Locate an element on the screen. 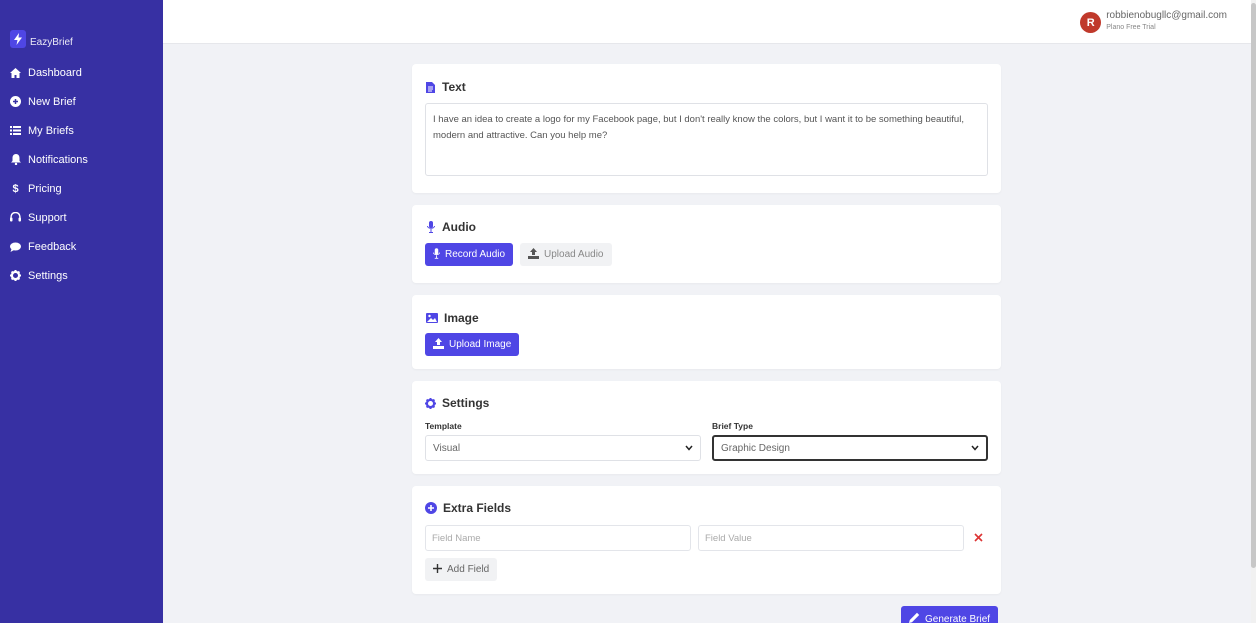 Image resolution: width=1256 pixels, height=623 pixels. sidebar-item-support: Support is located at coordinates (81, 217).